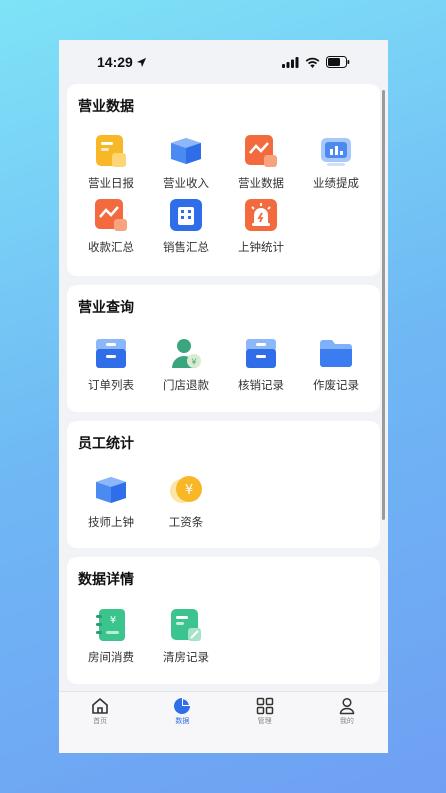  I want to click on tab-manage: 管理, so click(265, 712).